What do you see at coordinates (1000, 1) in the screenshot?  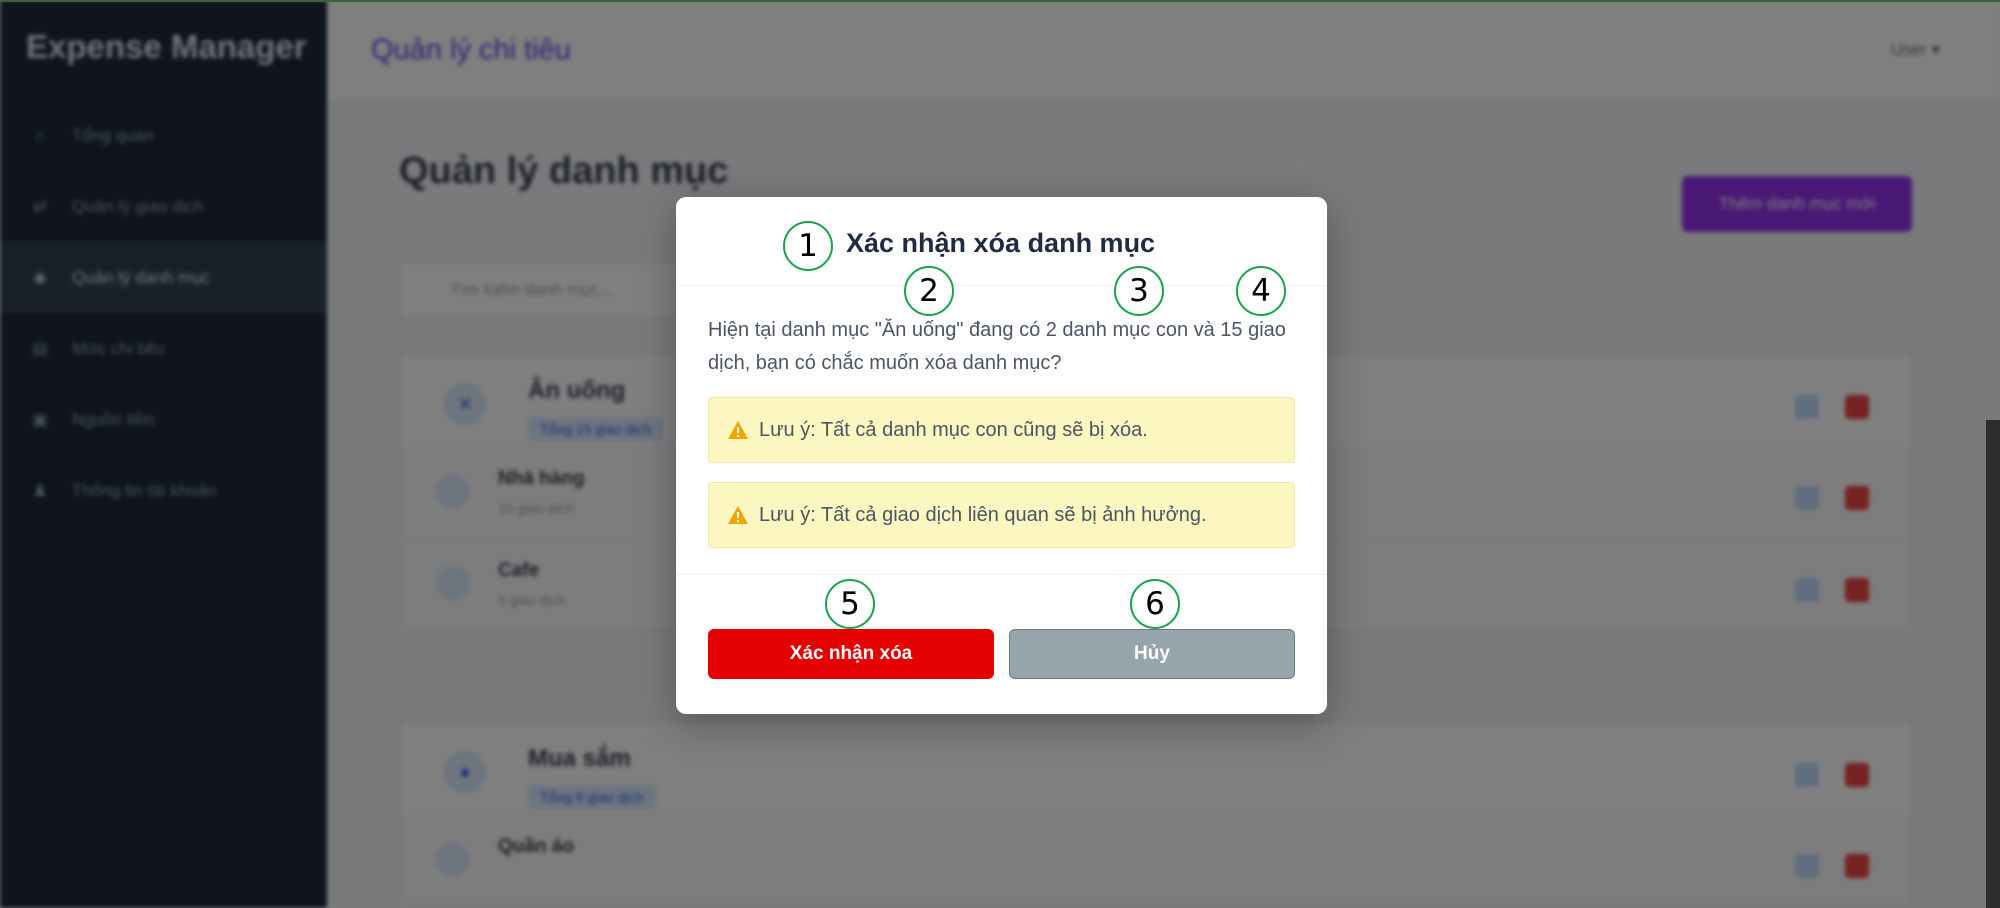 I see `window-top-border` at bounding box center [1000, 1].